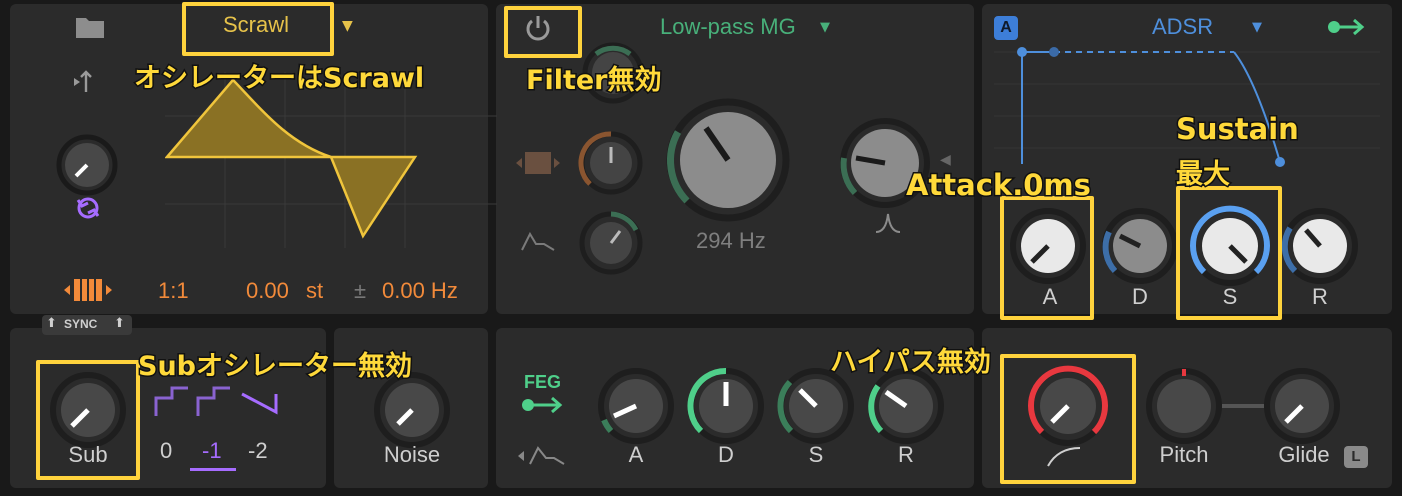 This screenshot has height=496, width=1402. I want to click on waveform-display, so click(331, 160).